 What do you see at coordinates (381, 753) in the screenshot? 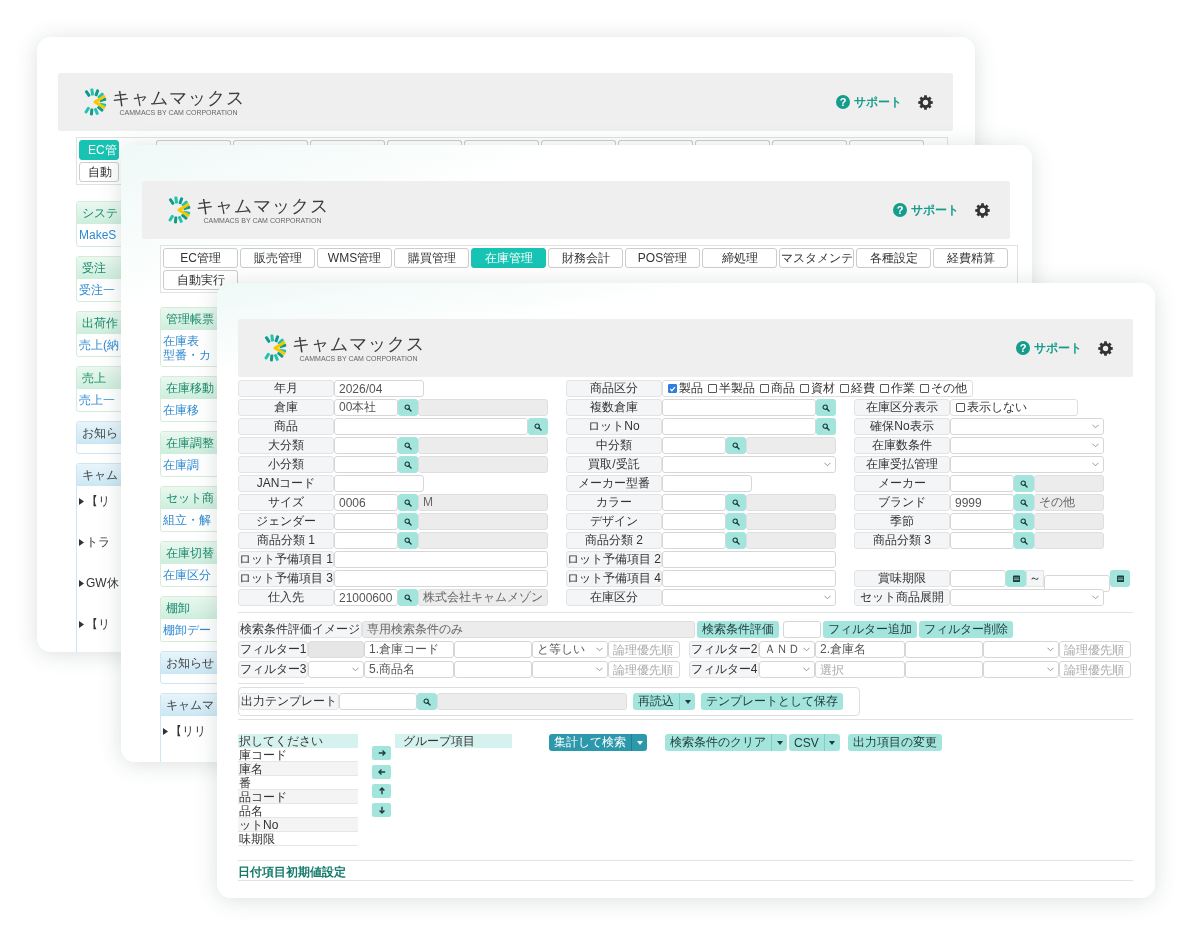
I see `move-right-button` at bounding box center [381, 753].